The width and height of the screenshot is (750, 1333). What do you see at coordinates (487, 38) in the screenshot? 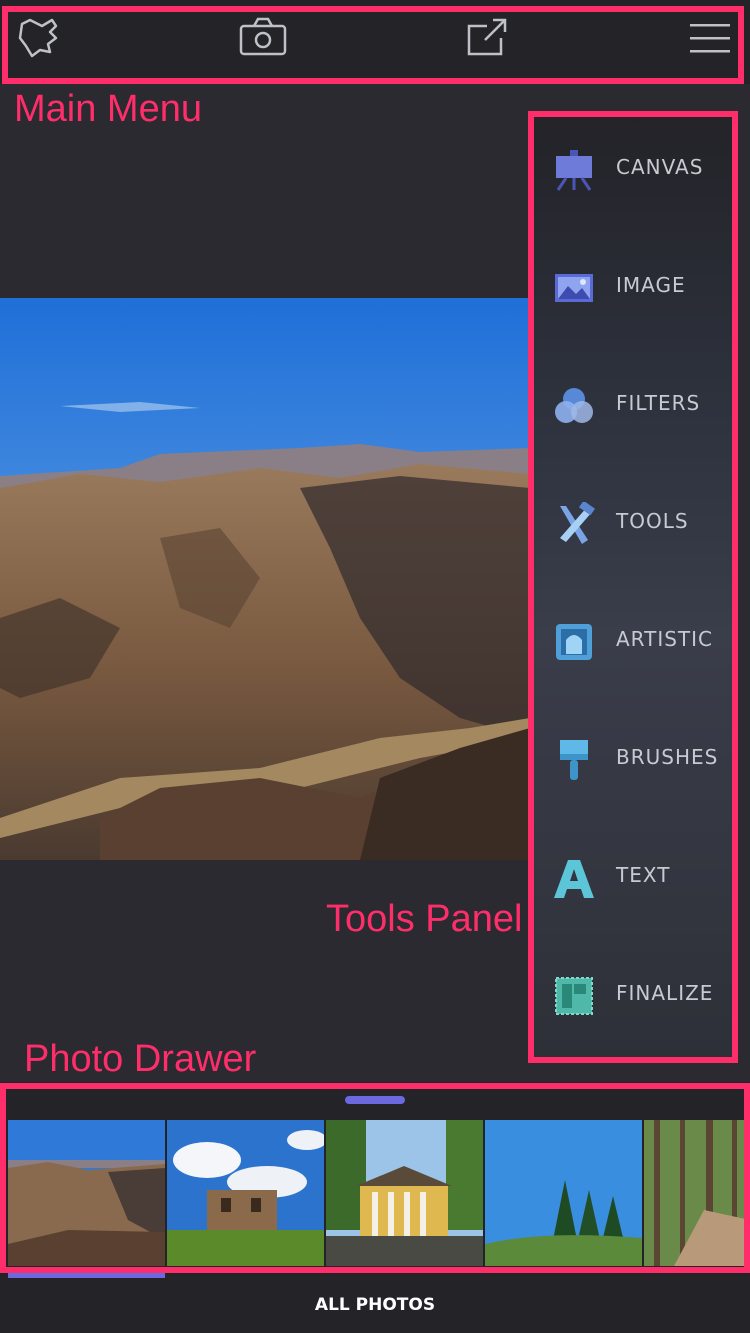
I see `share-icon` at bounding box center [487, 38].